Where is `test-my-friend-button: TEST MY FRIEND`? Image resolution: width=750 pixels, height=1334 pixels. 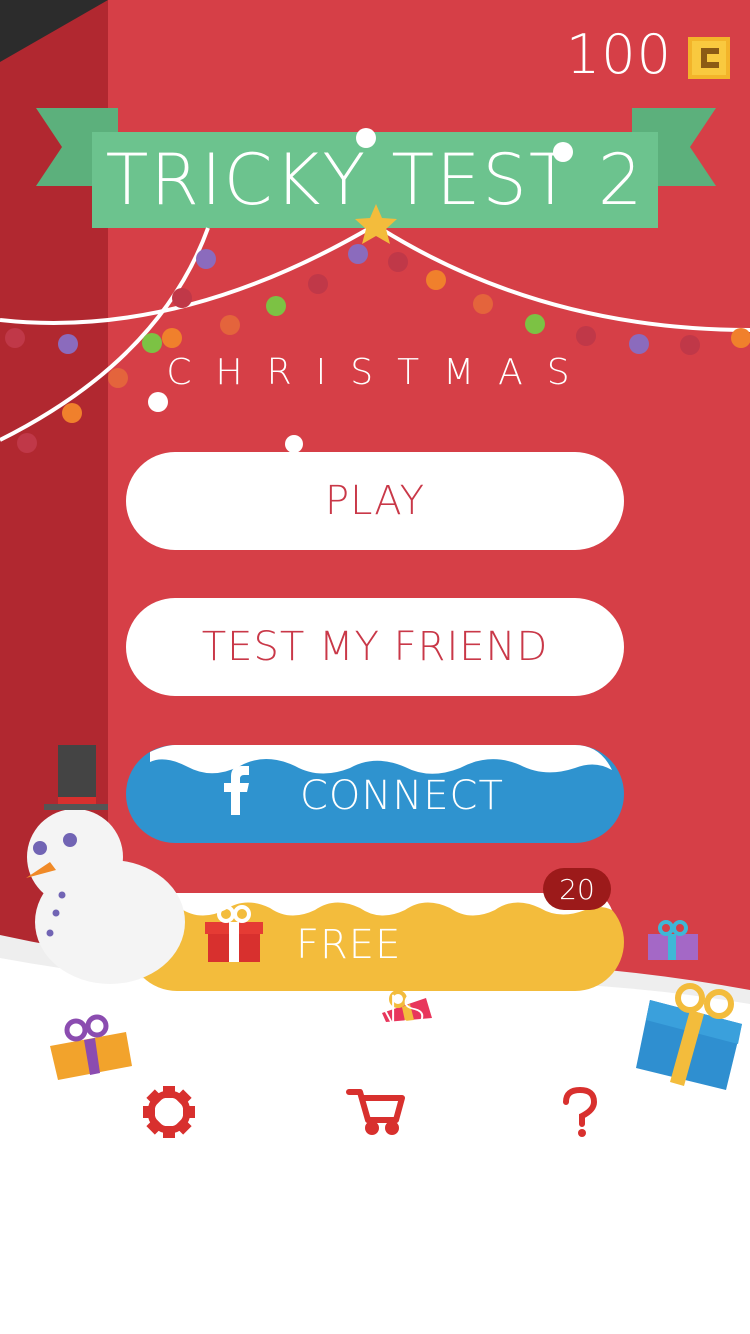
test-my-friend-button: TEST MY FRIEND is located at coordinates (375, 647).